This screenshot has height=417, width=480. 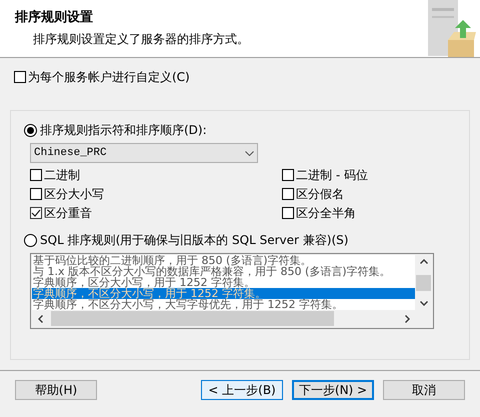 I want to click on check-icon, so click(x=36, y=213).